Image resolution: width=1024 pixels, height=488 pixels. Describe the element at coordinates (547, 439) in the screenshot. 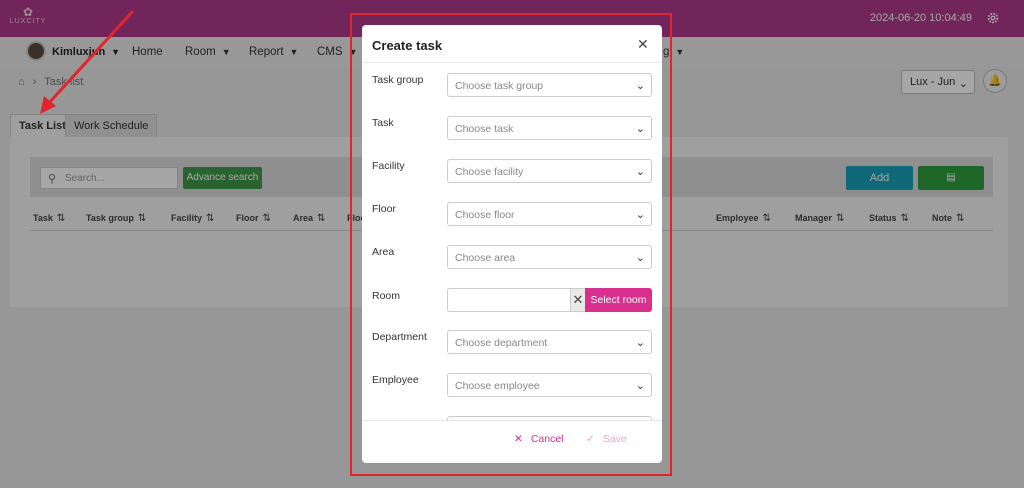

I see `cancel-label: Cancel` at that location.